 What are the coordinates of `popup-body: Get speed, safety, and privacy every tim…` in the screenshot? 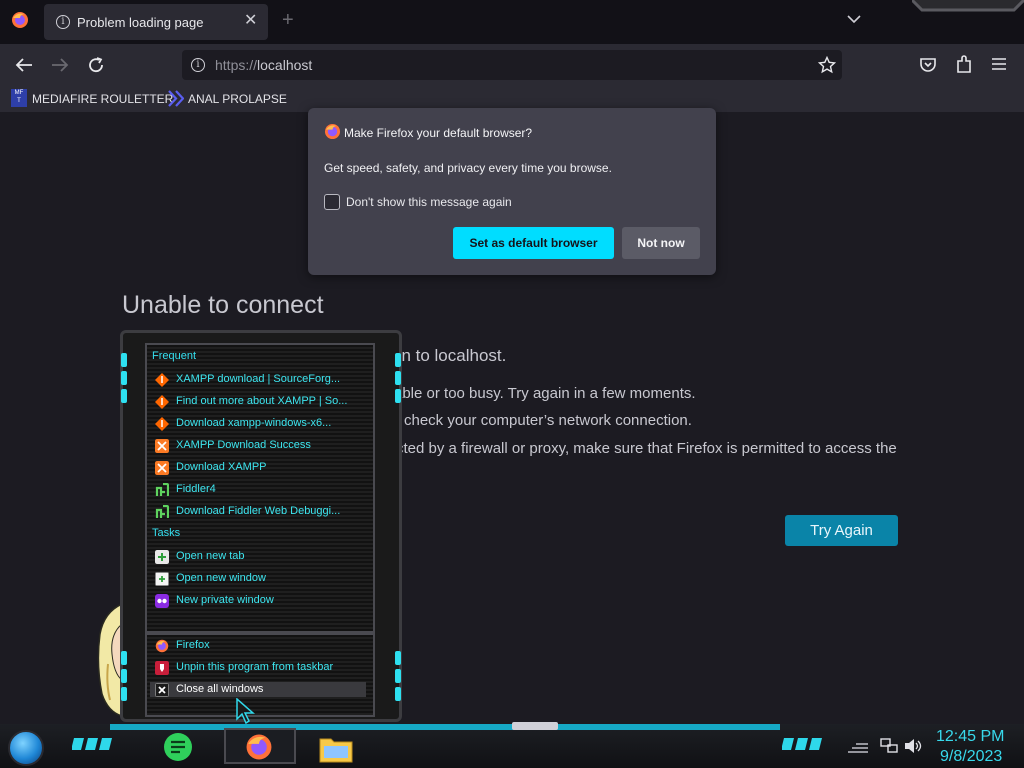 It's located at (468, 168).